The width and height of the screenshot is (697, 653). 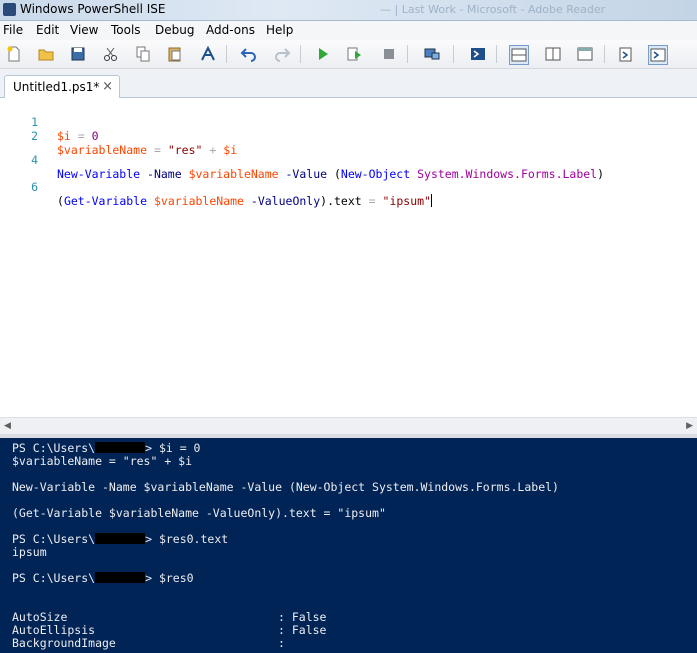 I want to click on tab-untitled1: Untitled1.ps1* ×, so click(x=62, y=86).